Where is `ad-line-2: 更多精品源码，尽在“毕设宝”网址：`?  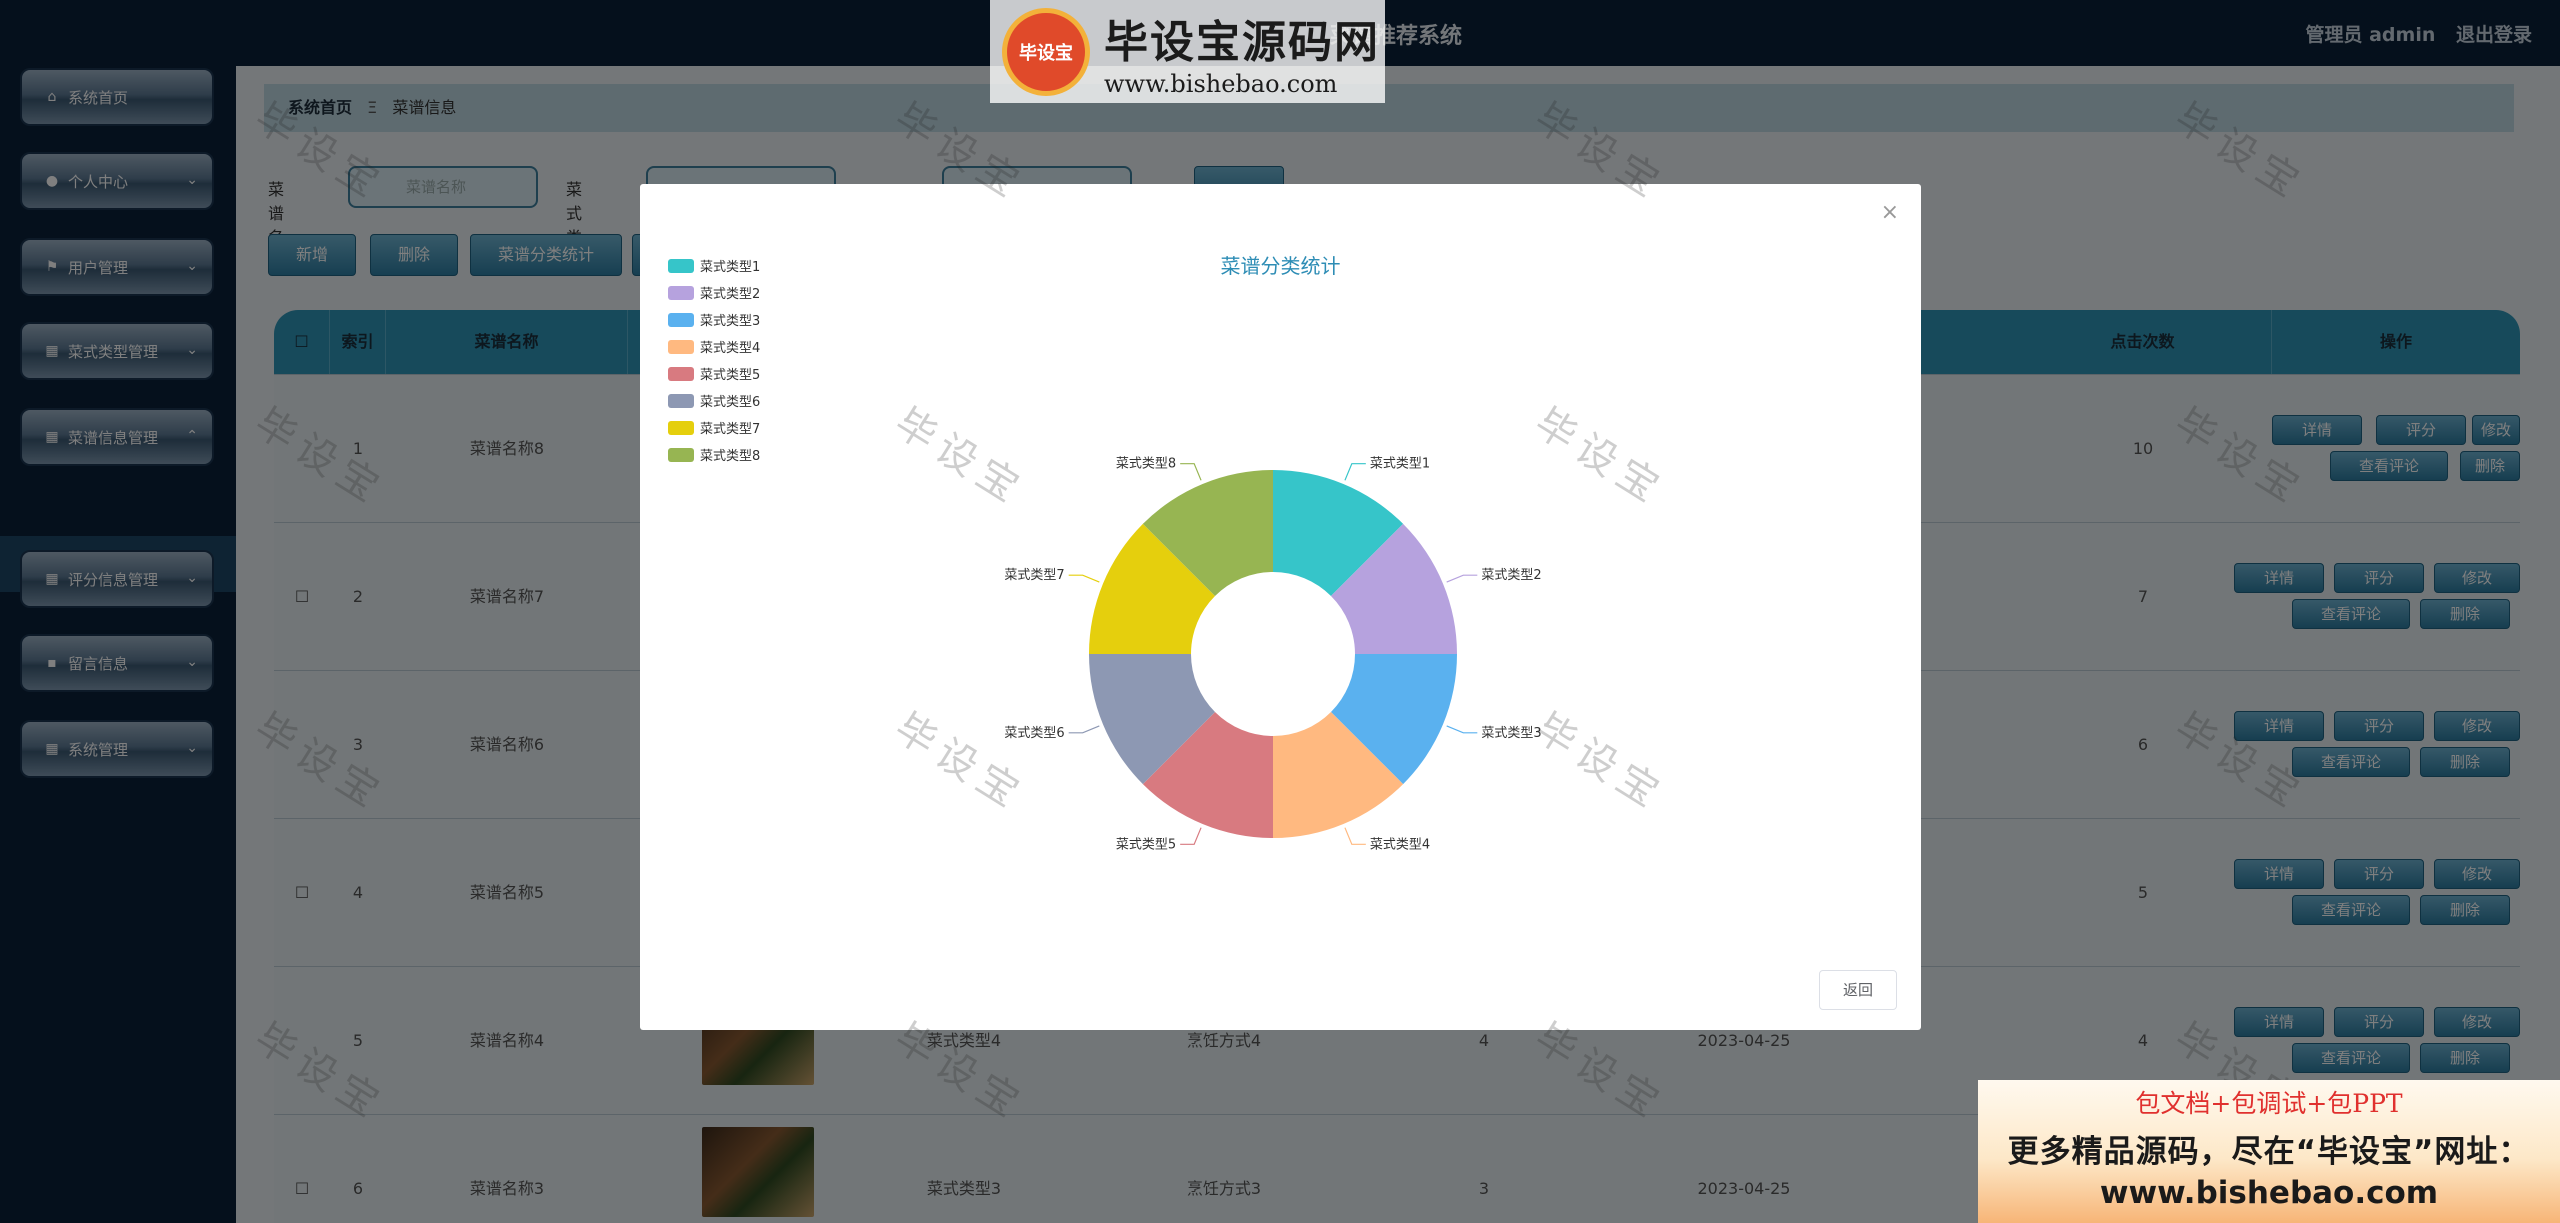
ad-line-2: 更多精品源码，尽在“毕设宝”网址： is located at coordinates (2269, 1152).